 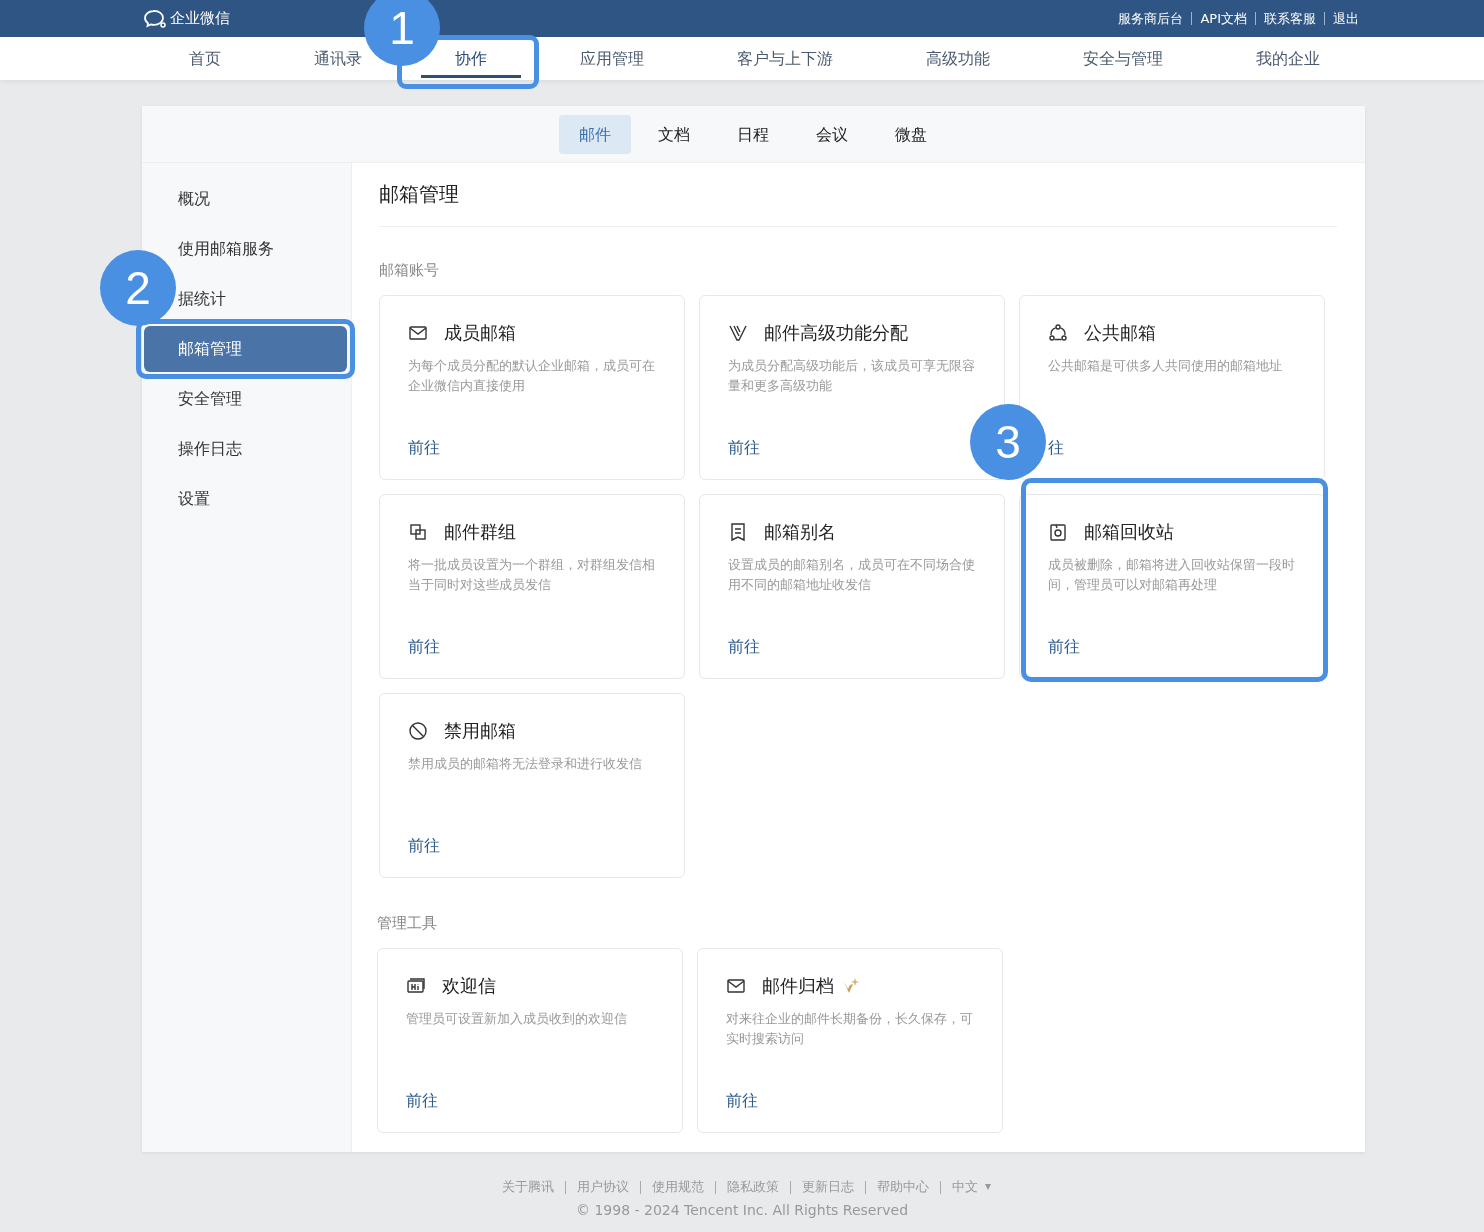 I want to click on sidebar-item: 邮箱管理, so click(x=245, y=349).